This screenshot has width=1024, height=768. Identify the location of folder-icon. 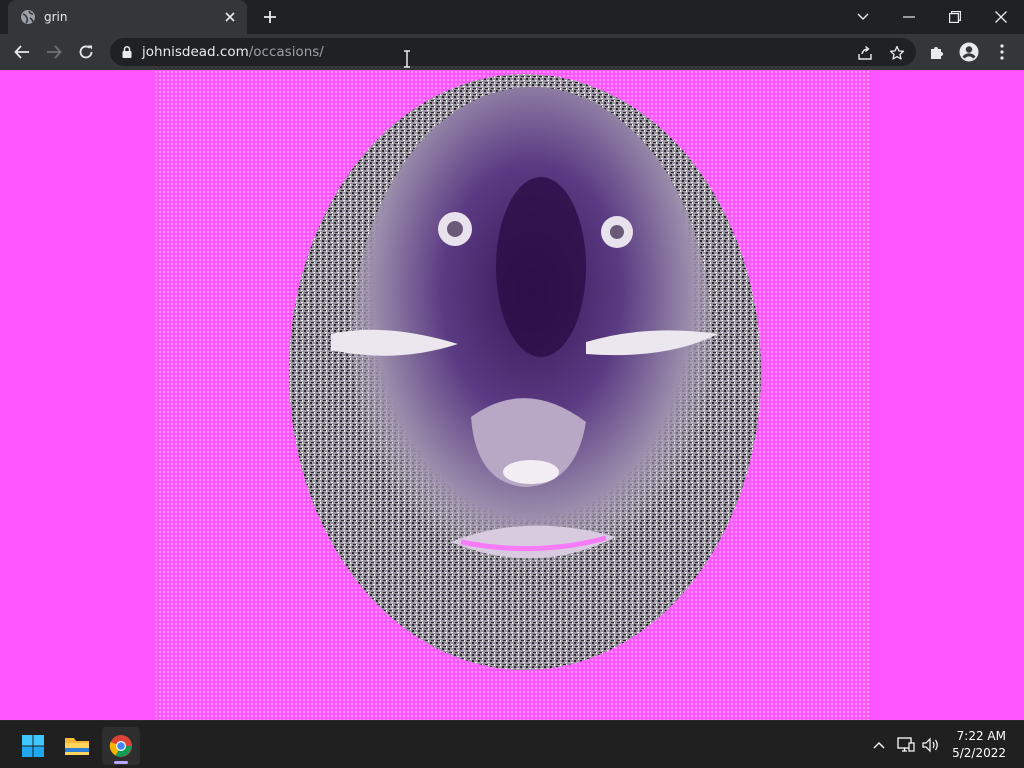
(77, 746).